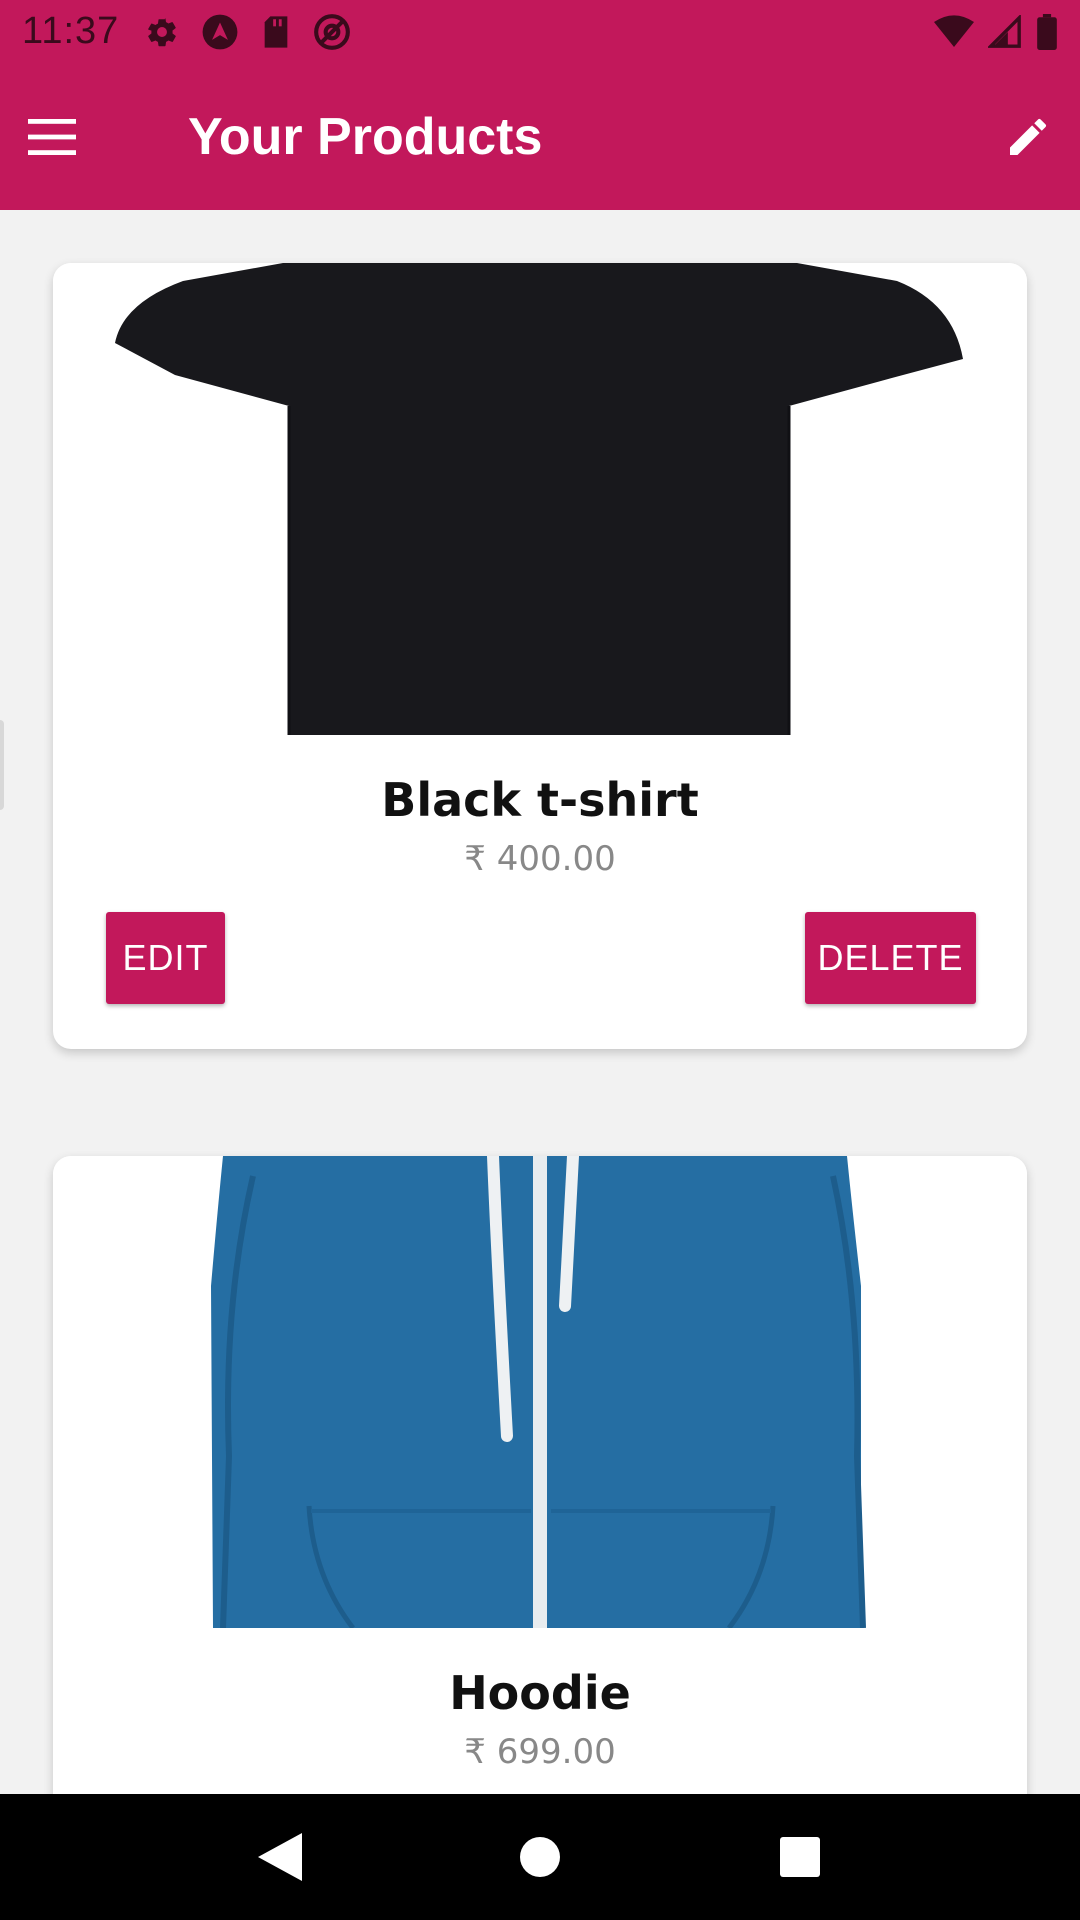  Describe the element at coordinates (276, 31) in the screenshot. I see `sd-card-icon` at that location.